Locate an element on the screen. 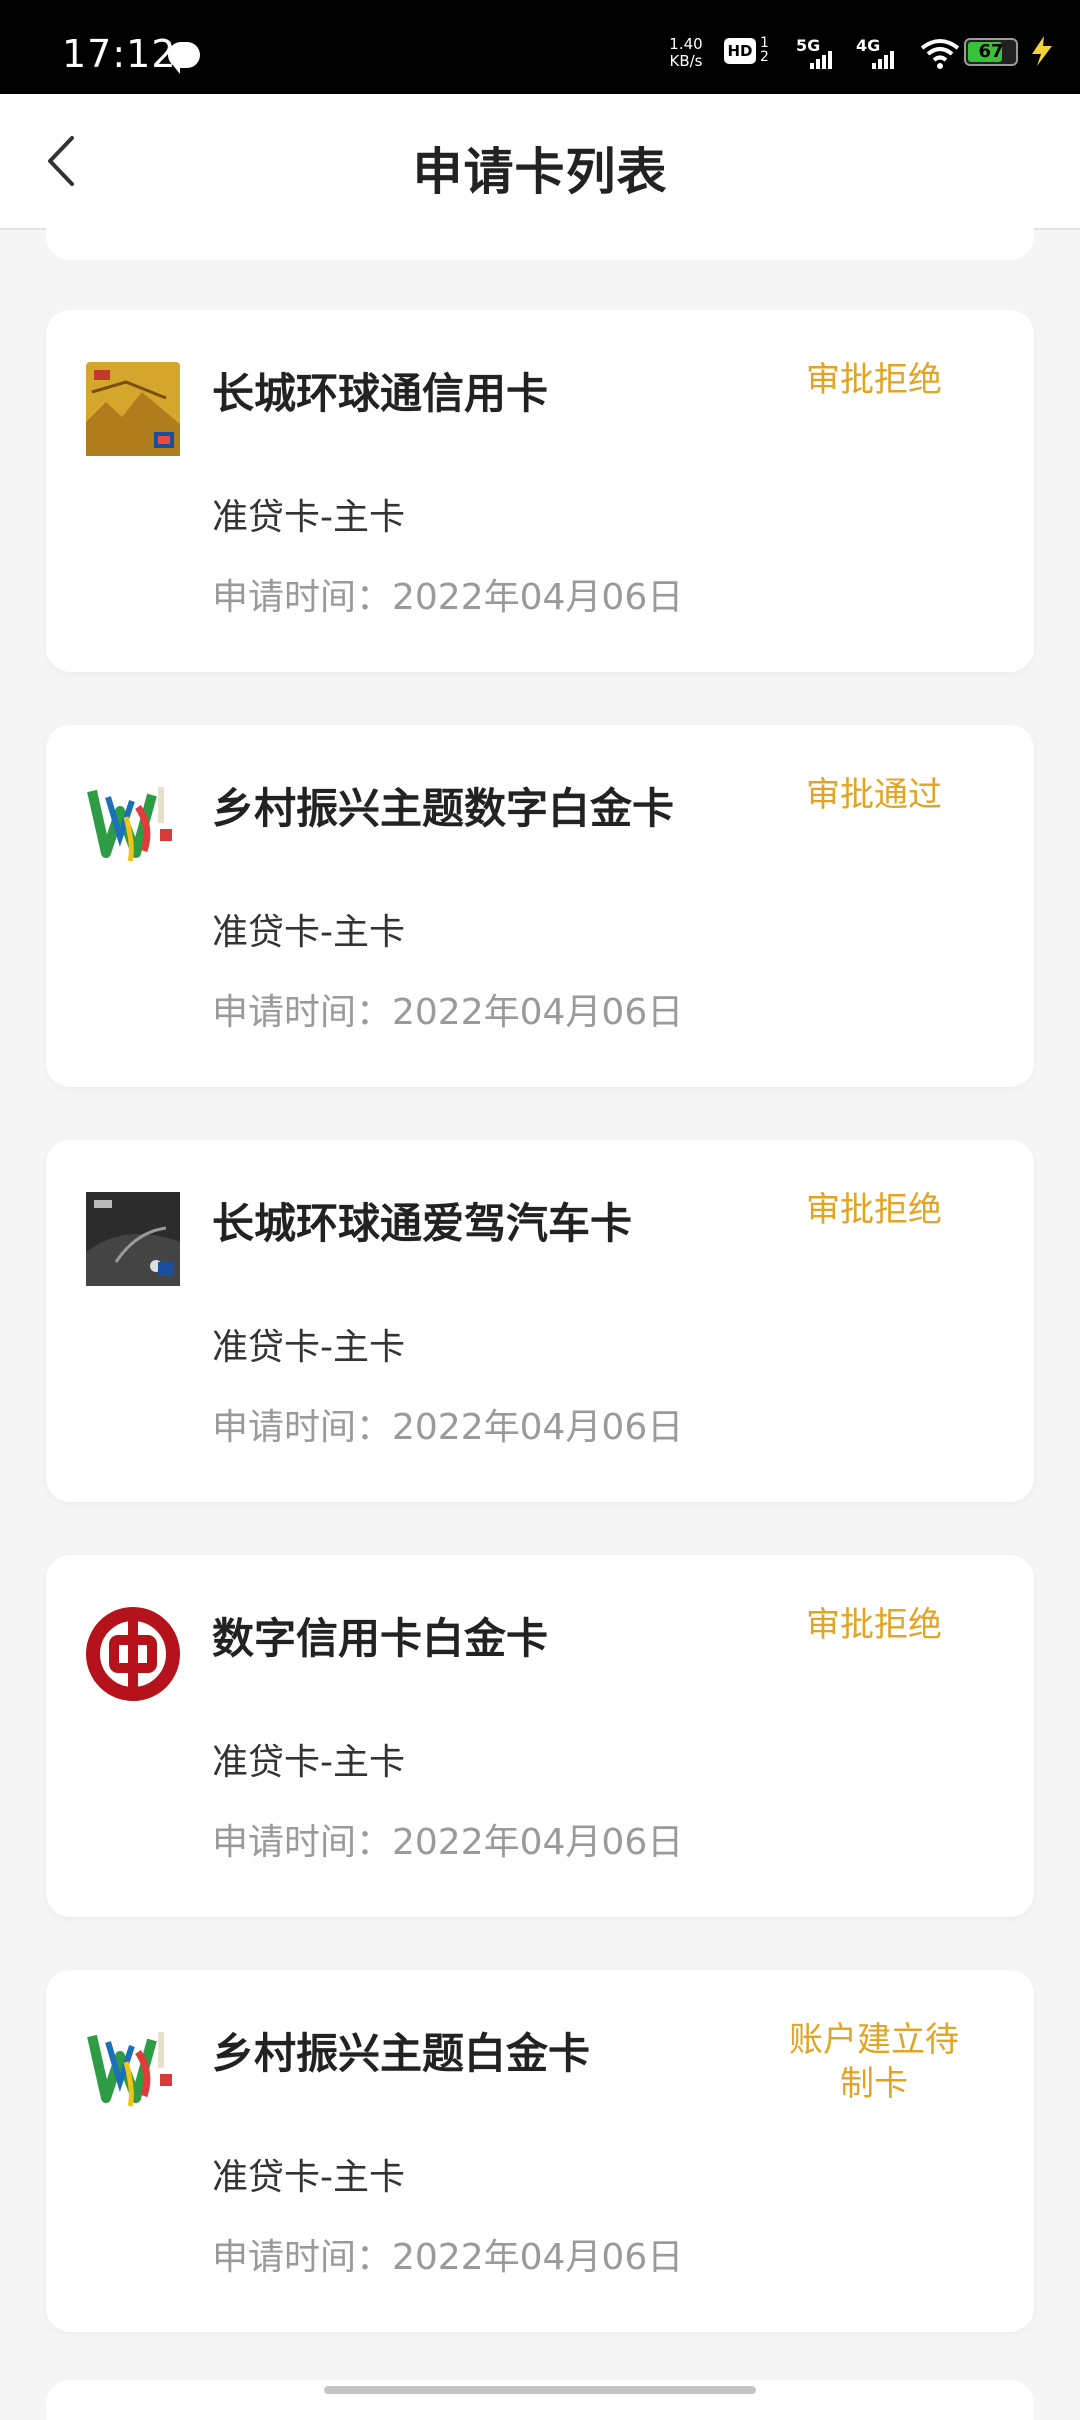 Image resolution: width=1080 pixels, height=2420 pixels. great-wall-gold-card-icon is located at coordinates (133, 409).